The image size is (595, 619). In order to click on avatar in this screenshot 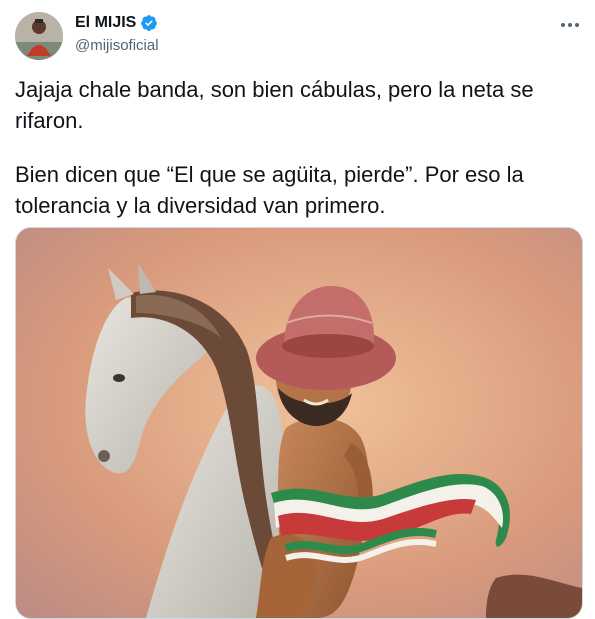, I will do `click(39, 36)`.